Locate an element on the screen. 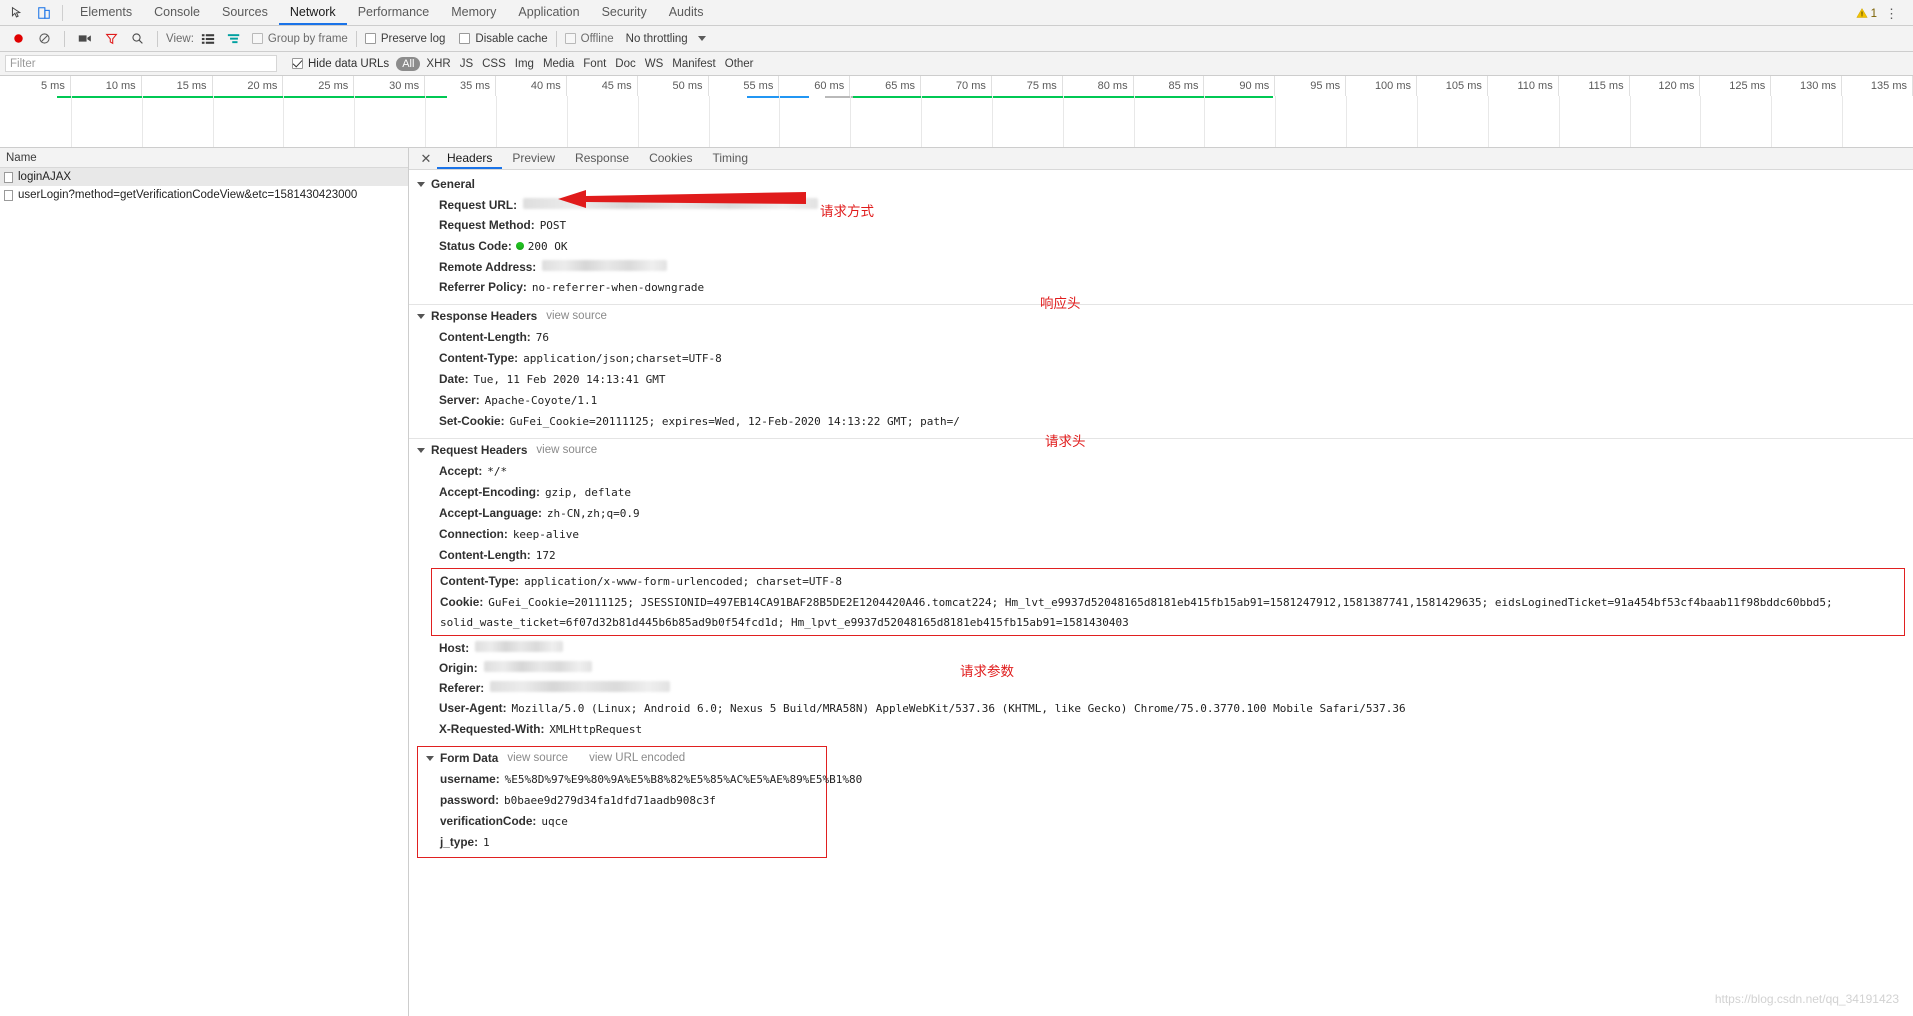 The width and height of the screenshot is (1913, 1016). list-view-icon is located at coordinates (208, 39).